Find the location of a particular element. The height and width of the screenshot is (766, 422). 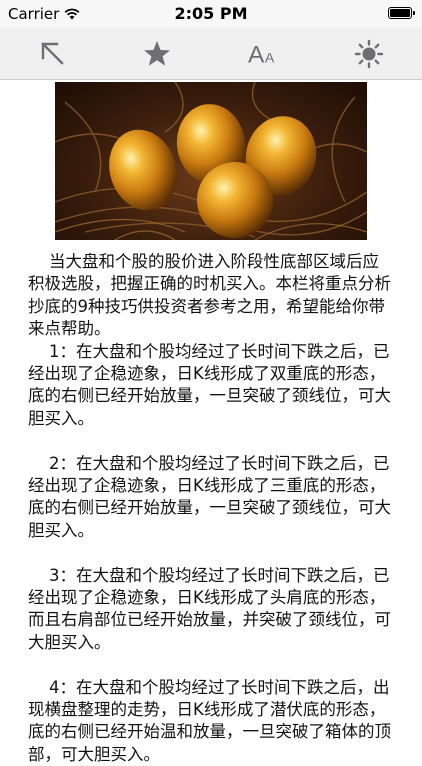

font-size-large-letter: A is located at coordinates (256, 54).